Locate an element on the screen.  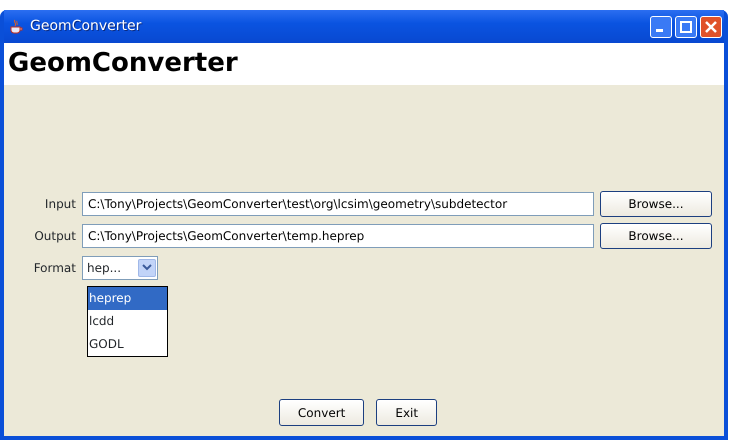
close-icon is located at coordinates (711, 26).